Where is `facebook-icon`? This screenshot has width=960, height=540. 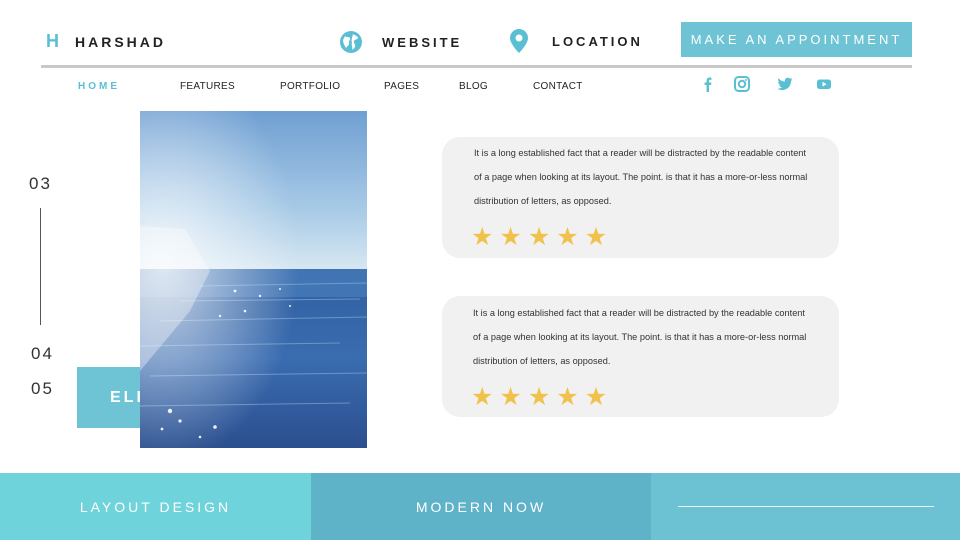
facebook-icon is located at coordinates (708, 84).